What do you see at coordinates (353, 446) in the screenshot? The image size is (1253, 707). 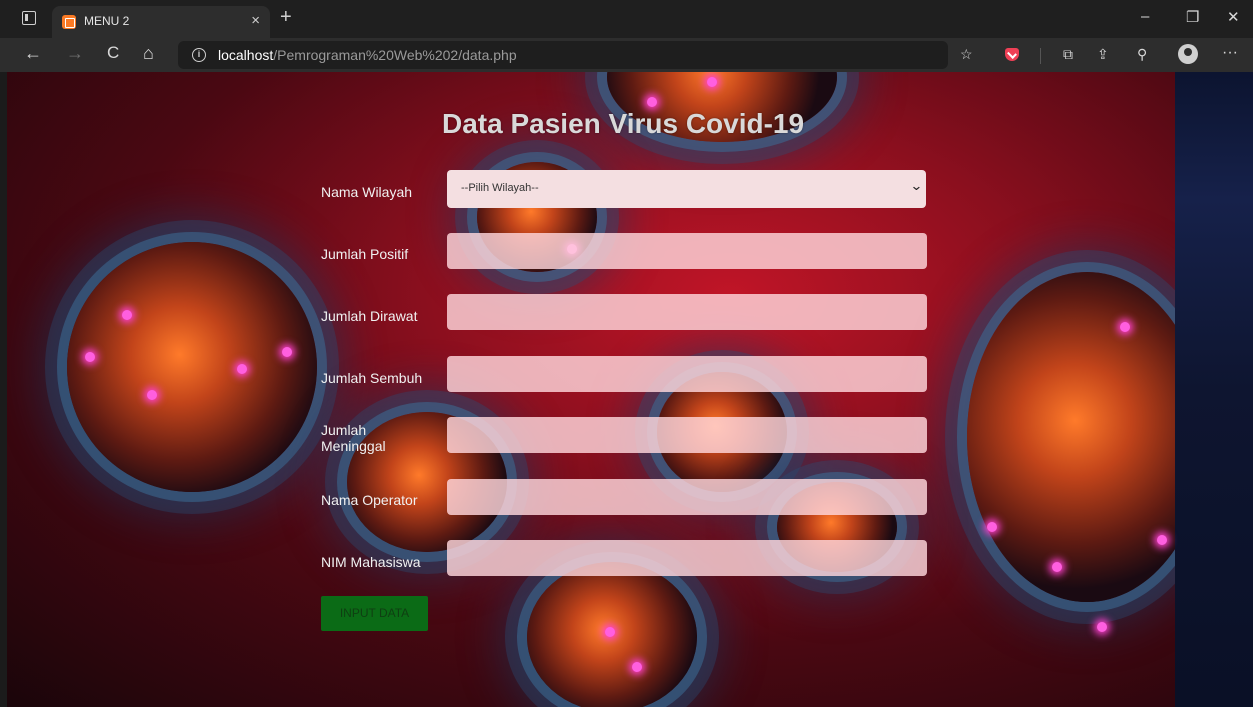 I see `meninggal-label-line2: Meninggal` at bounding box center [353, 446].